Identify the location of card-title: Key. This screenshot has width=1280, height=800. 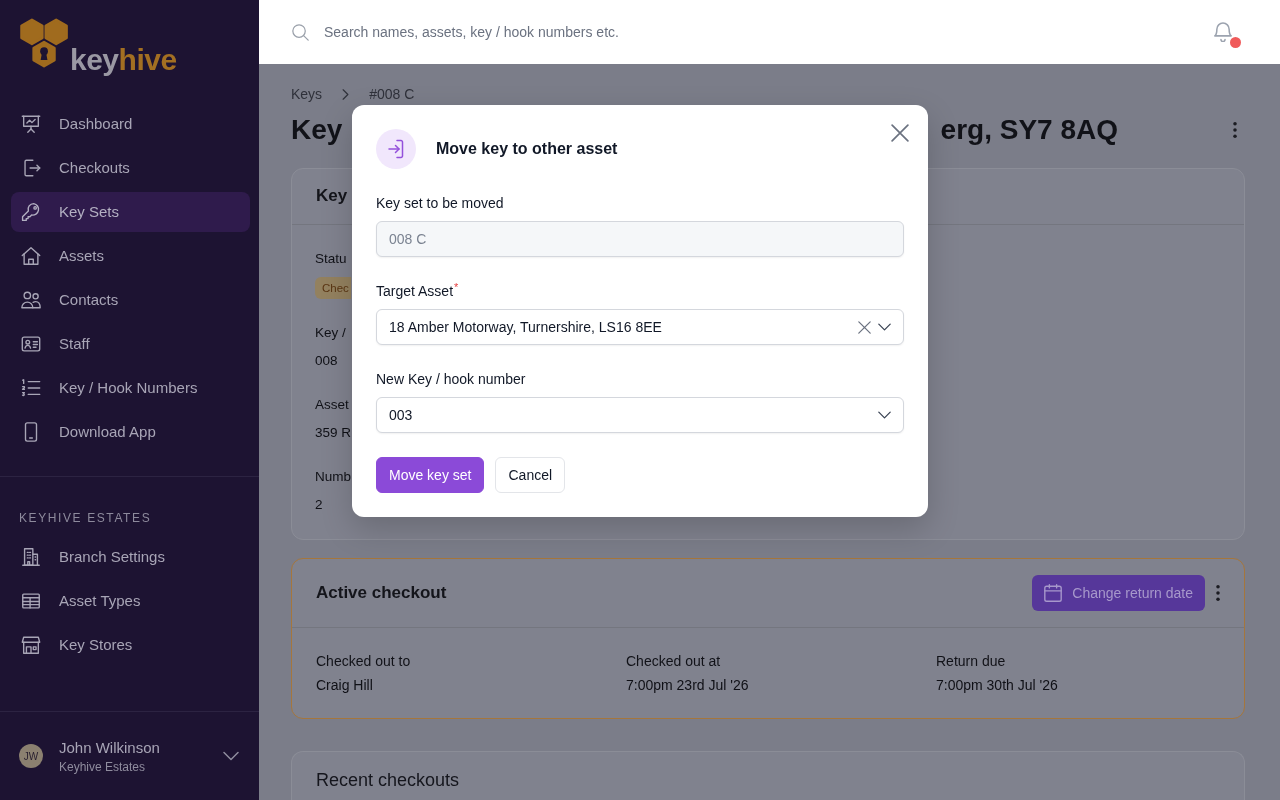
(332, 196).